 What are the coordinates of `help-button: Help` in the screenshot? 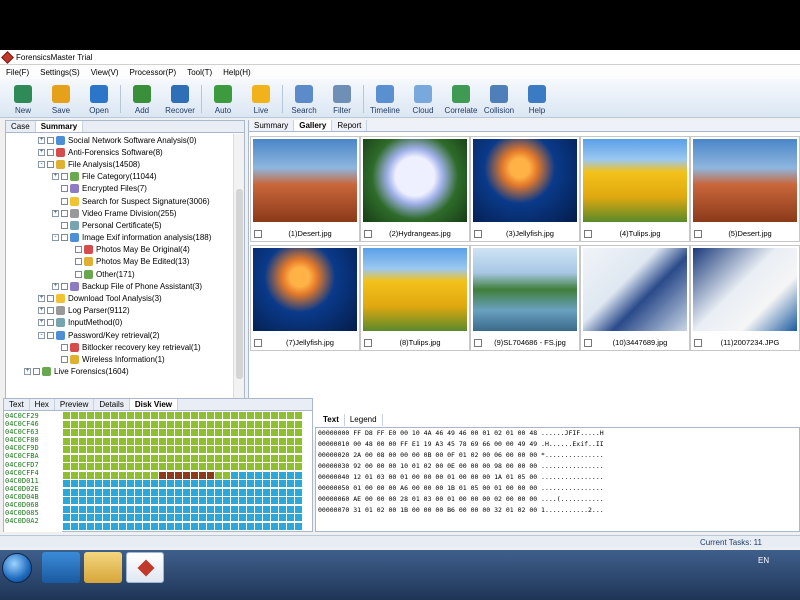 It's located at (537, 98).